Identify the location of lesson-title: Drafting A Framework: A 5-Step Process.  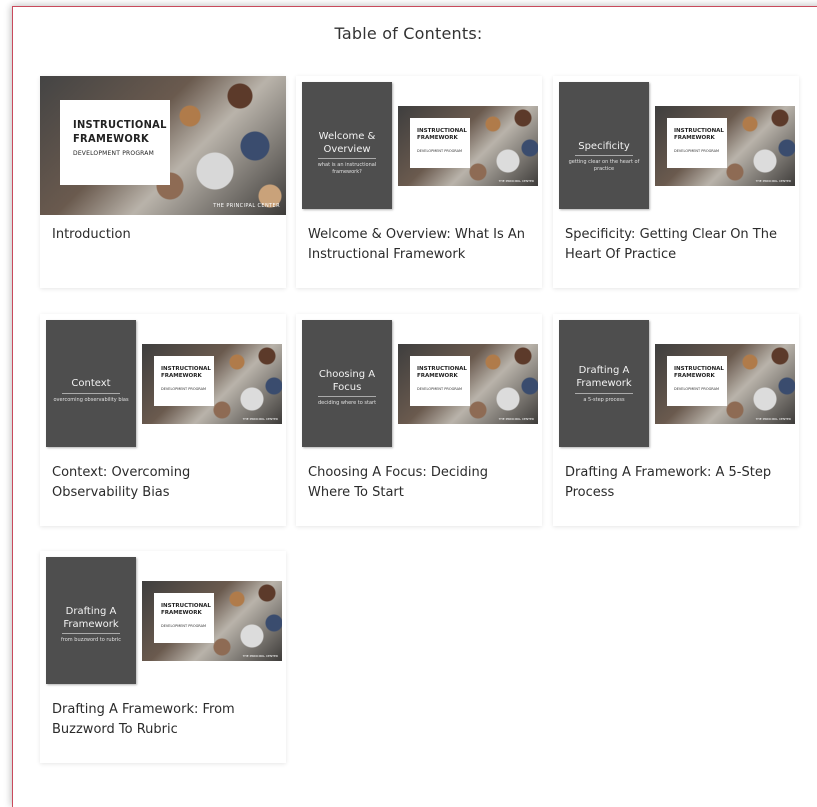
(678, 483).